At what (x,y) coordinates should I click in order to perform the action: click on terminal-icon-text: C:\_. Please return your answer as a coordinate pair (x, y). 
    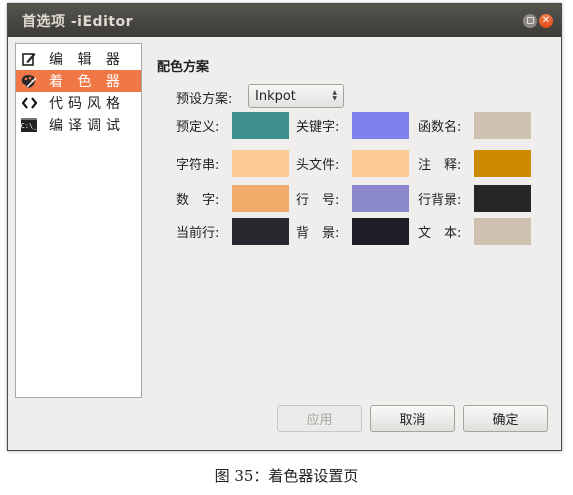
    Looking at the image, I should click on (29, 125).